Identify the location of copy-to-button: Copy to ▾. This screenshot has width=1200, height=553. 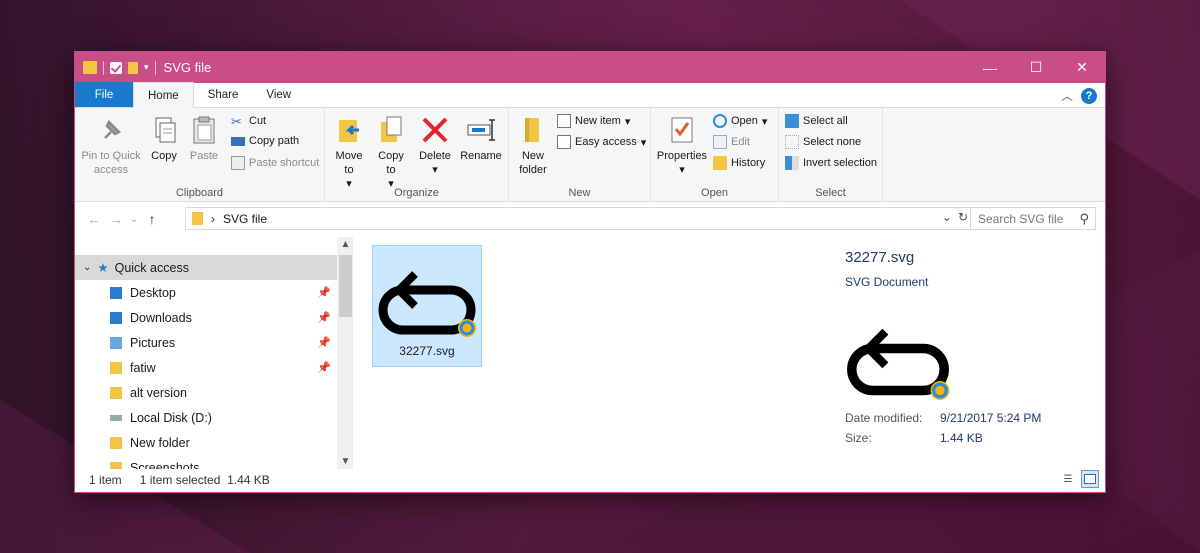
(391, 152).